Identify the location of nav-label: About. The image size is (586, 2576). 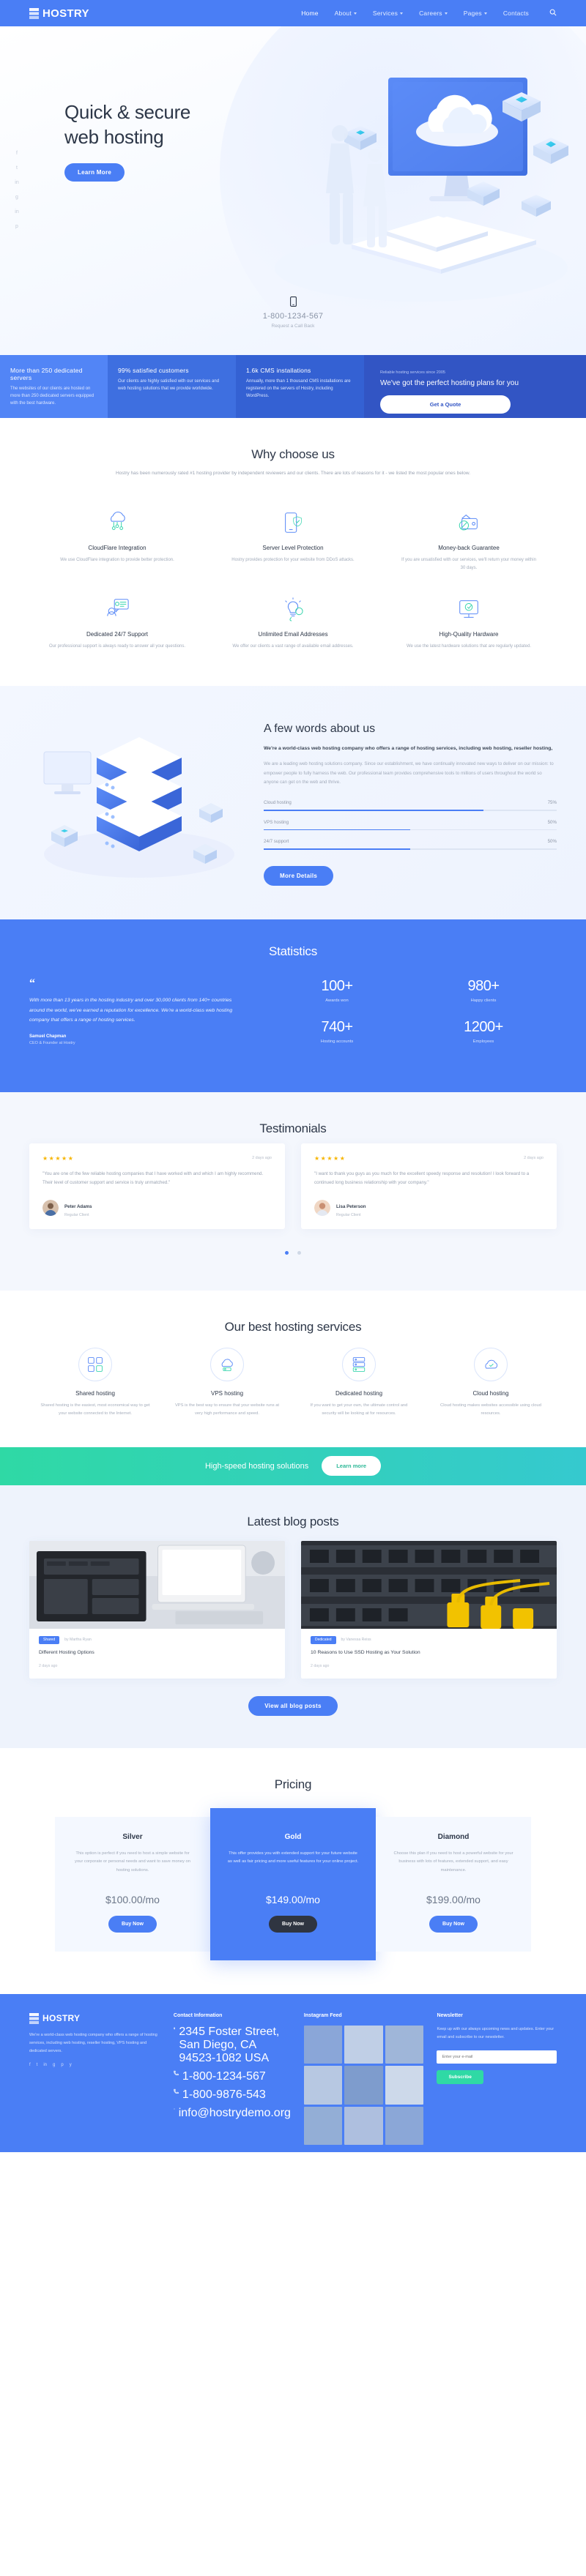
(343, 13).